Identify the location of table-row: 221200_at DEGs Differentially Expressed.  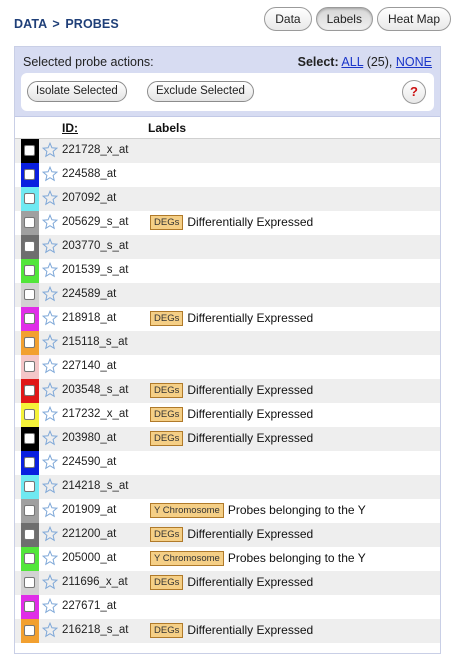
(227, 535).